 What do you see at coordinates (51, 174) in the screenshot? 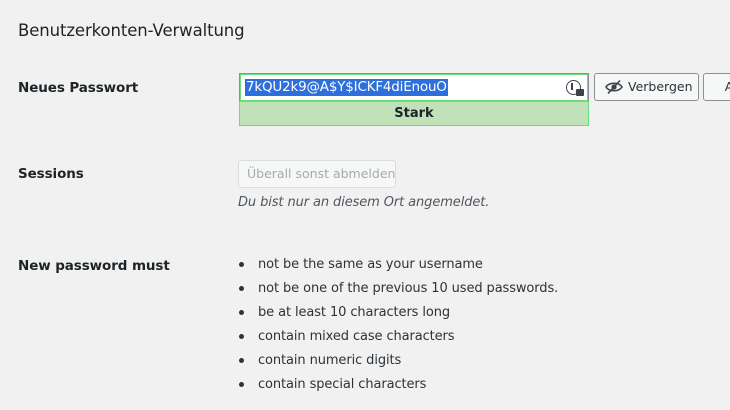
I see `sessions-label: Sessions` at bounding box center [51, 174].